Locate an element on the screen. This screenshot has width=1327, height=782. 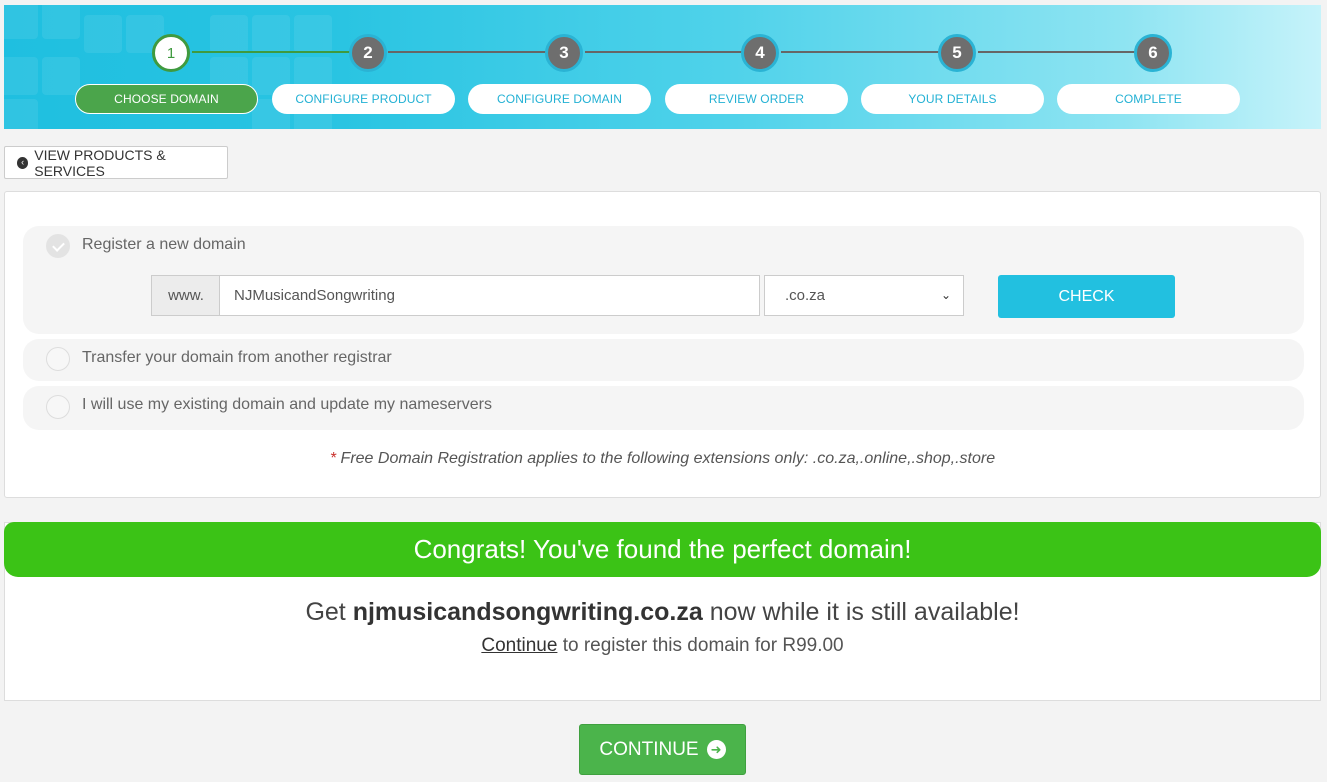
www-prefix: www. is located at coordinates (185, 295).